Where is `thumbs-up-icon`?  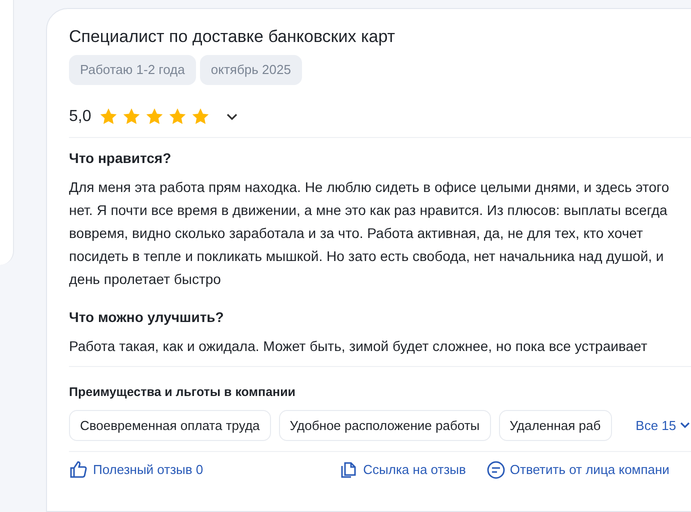 thumbs-up-icon is located at coordinates (79, 470).